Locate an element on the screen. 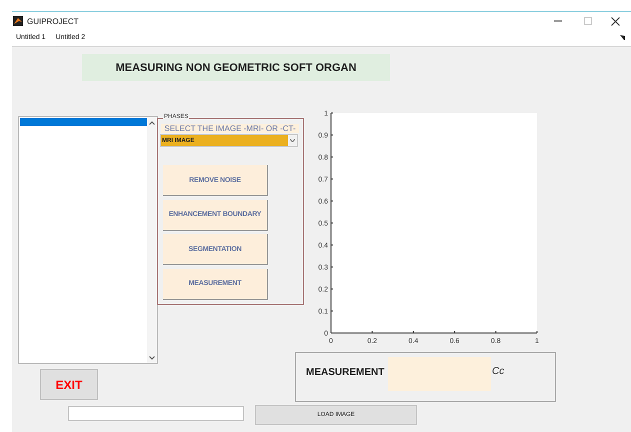  dropdown-caret-icon is located at coordinates (292, 140).